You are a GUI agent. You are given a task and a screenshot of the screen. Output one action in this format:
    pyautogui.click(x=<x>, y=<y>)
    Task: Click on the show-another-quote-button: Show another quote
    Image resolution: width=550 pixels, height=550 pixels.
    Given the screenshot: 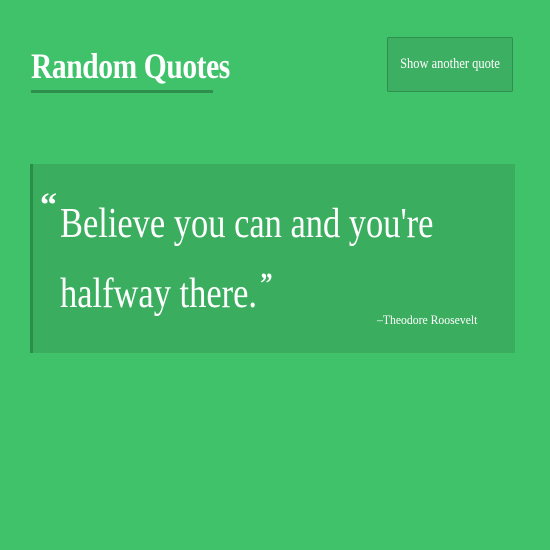 What is the action you would take?
    pyautogui.click(x=450, y=64)
    